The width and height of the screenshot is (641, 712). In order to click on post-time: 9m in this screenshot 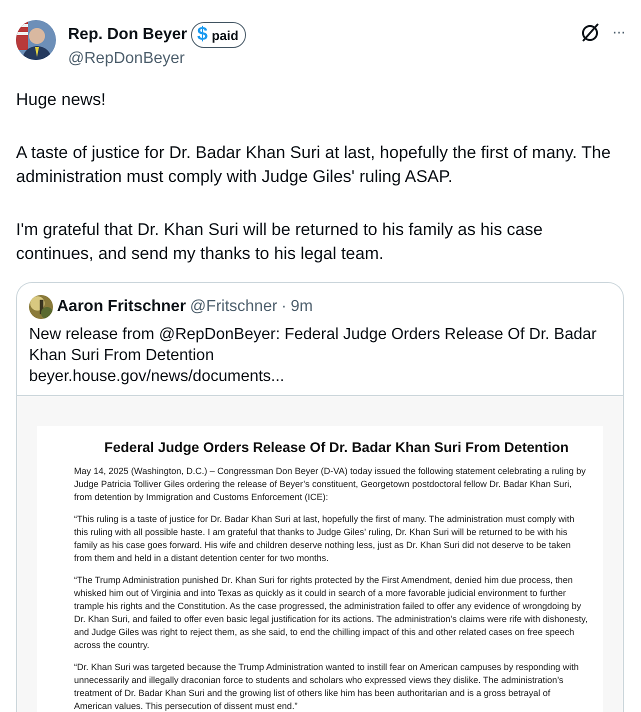, I will do `click(301, 307)`.